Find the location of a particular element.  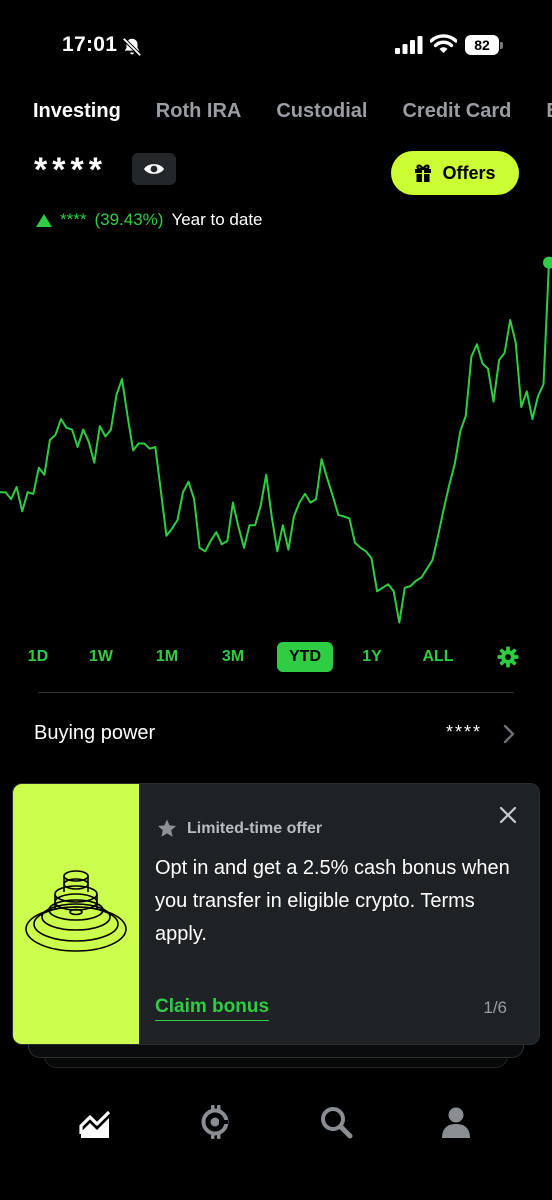

battery-level: 82 is located at coordinates (482, 45).